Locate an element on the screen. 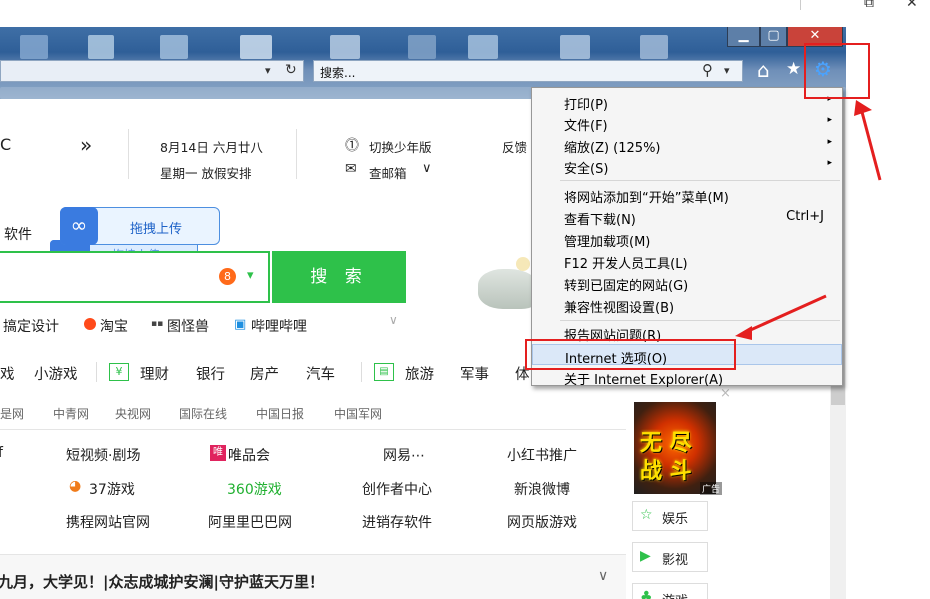 Image resolution: width=930 pixels, height=599 pixels. annotation-arrowhead-options is located at coordinates (743, 333).